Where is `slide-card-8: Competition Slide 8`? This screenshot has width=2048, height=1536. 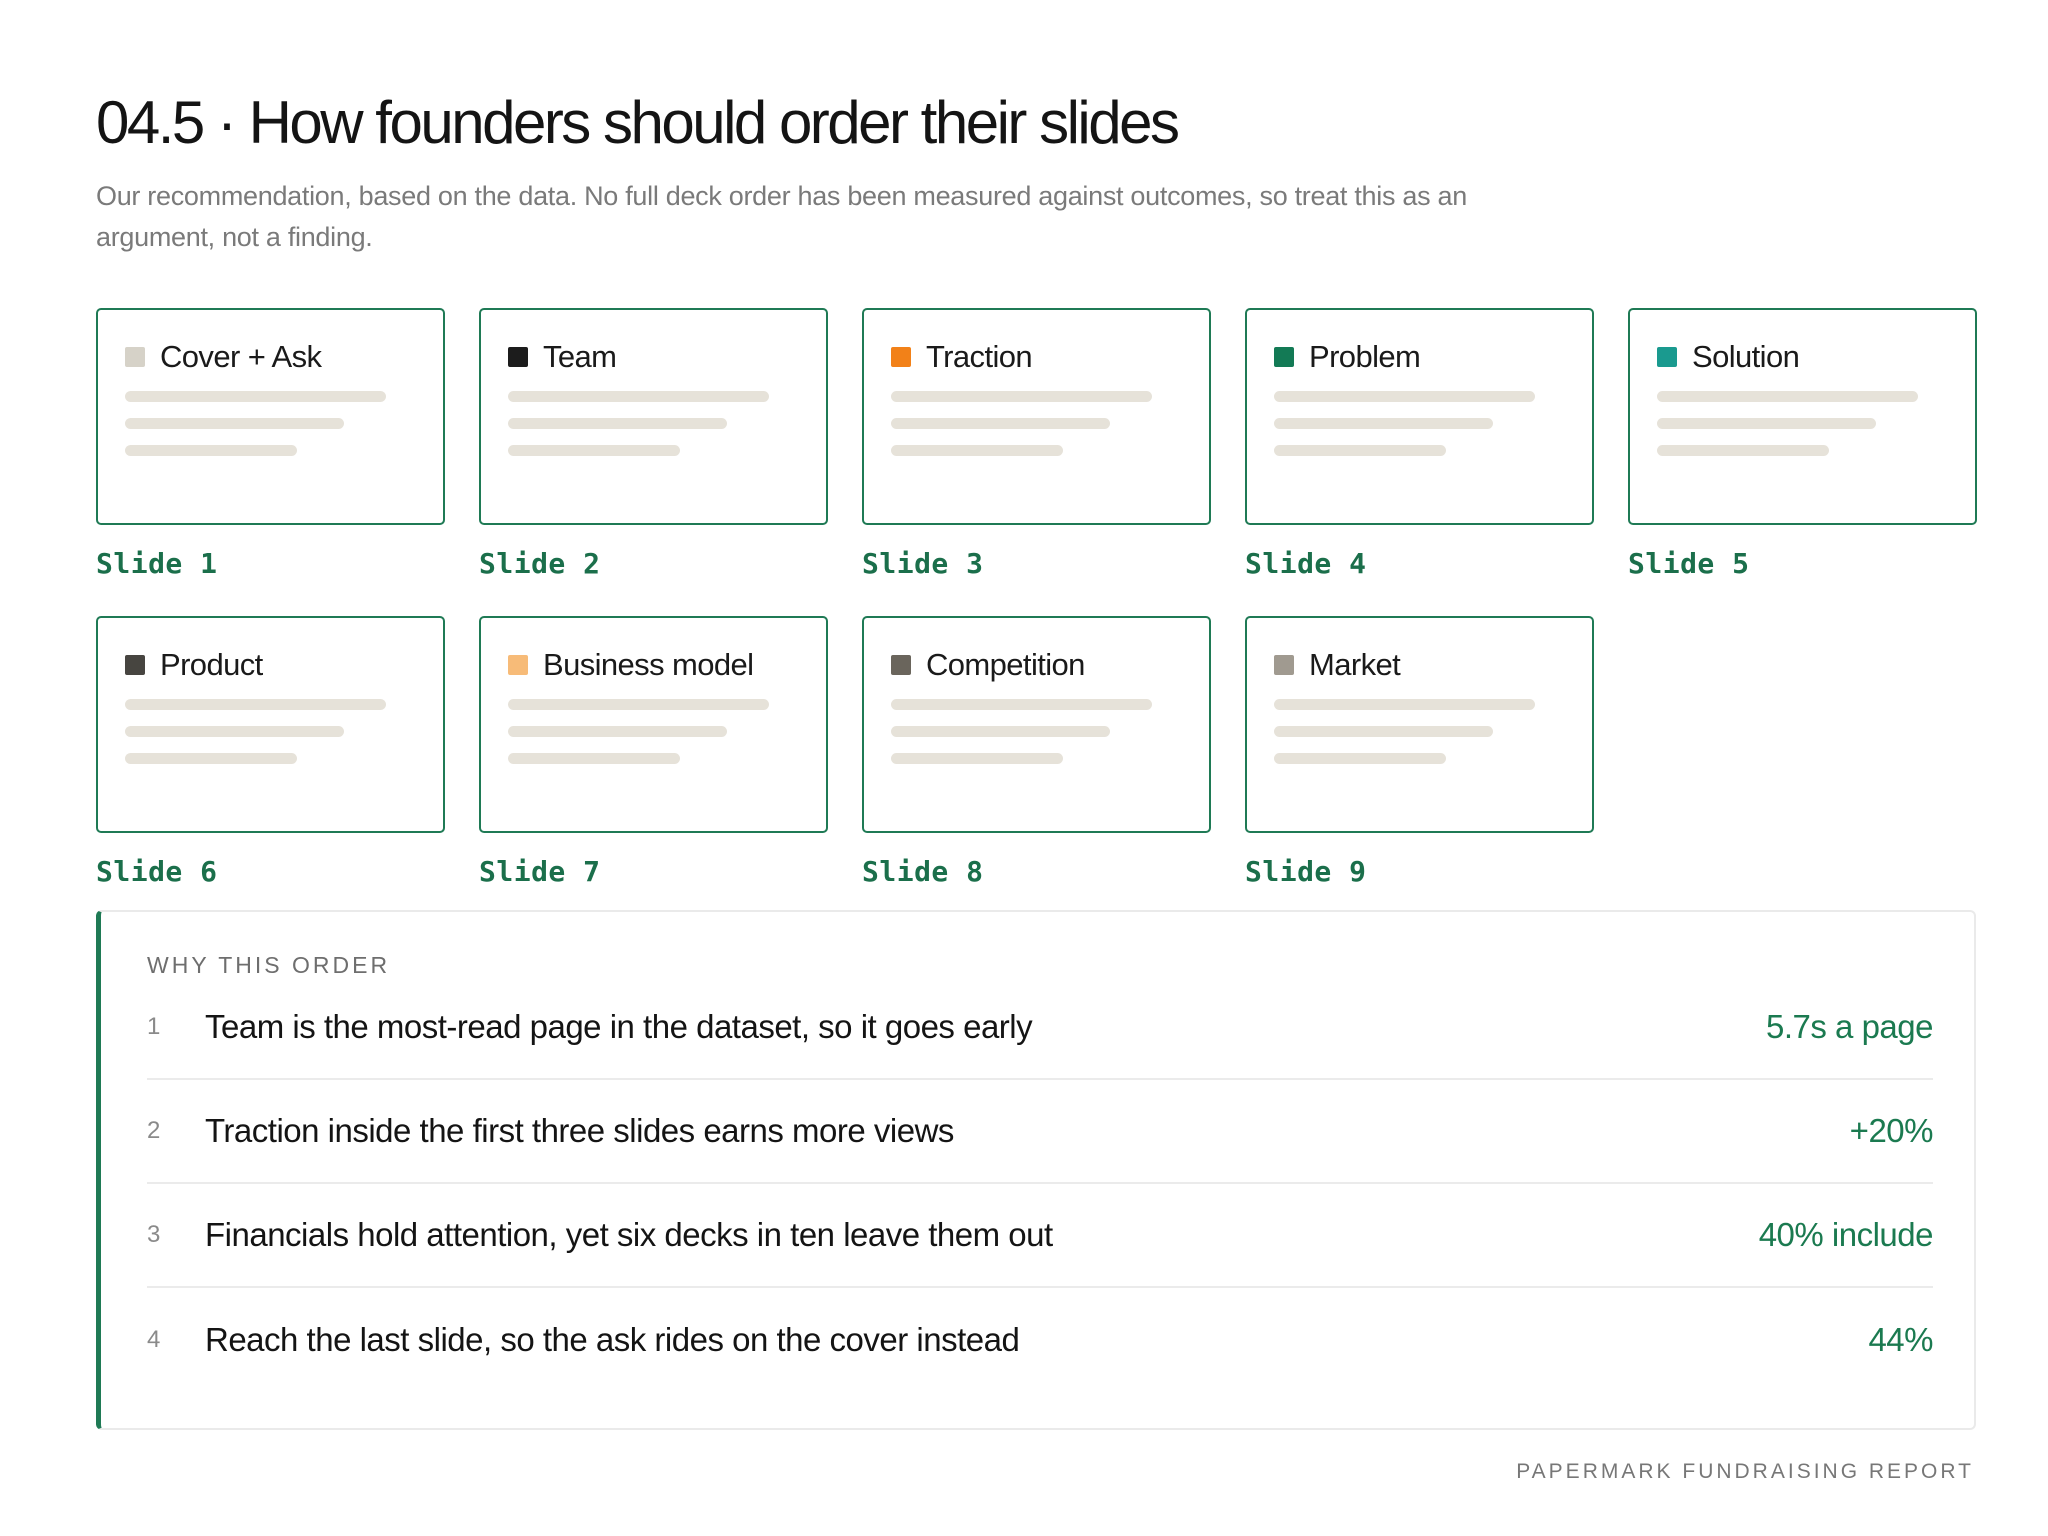
slide-card-8: Competition Slide 8 is located at coordinates (1036, 752).